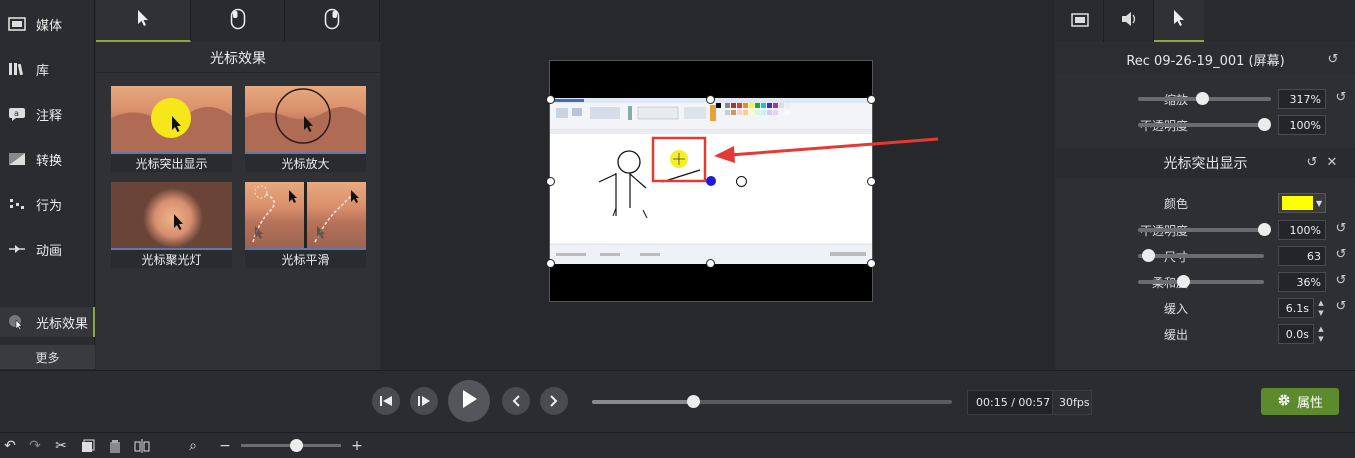 The height and width of the screenshot is (458, 1355). What do you see at coordinates (711, 181) in the screenshot?
I see `recorded-screen-preview` at bounding box center [711, 181].